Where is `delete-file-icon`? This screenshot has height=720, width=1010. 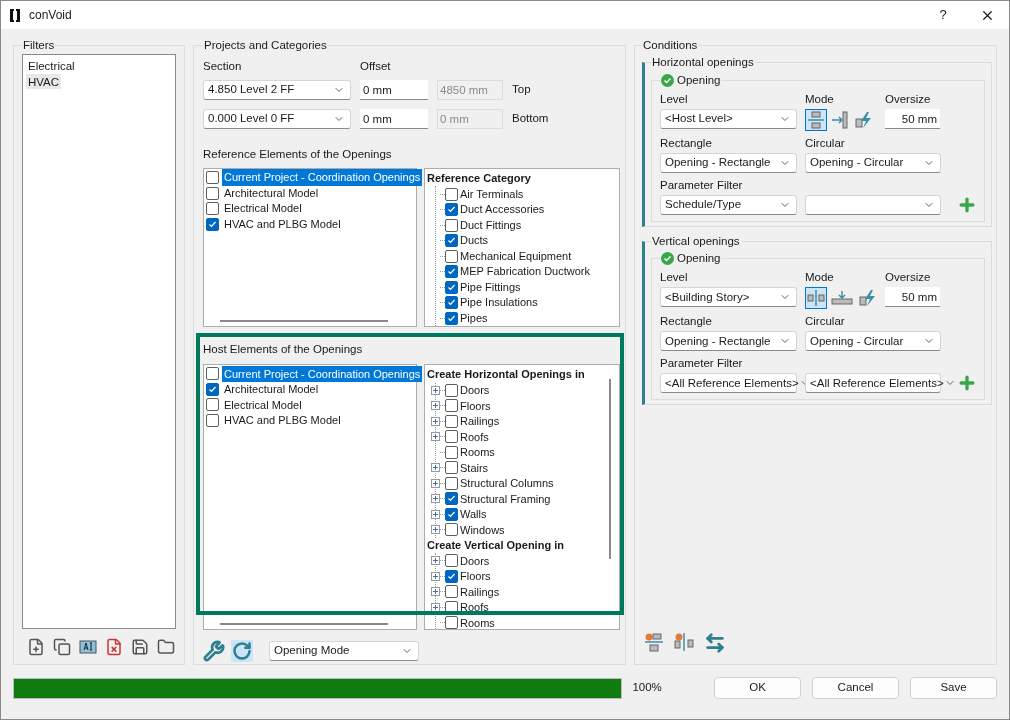 delete-file-icon is located at coordinates (114, 647).